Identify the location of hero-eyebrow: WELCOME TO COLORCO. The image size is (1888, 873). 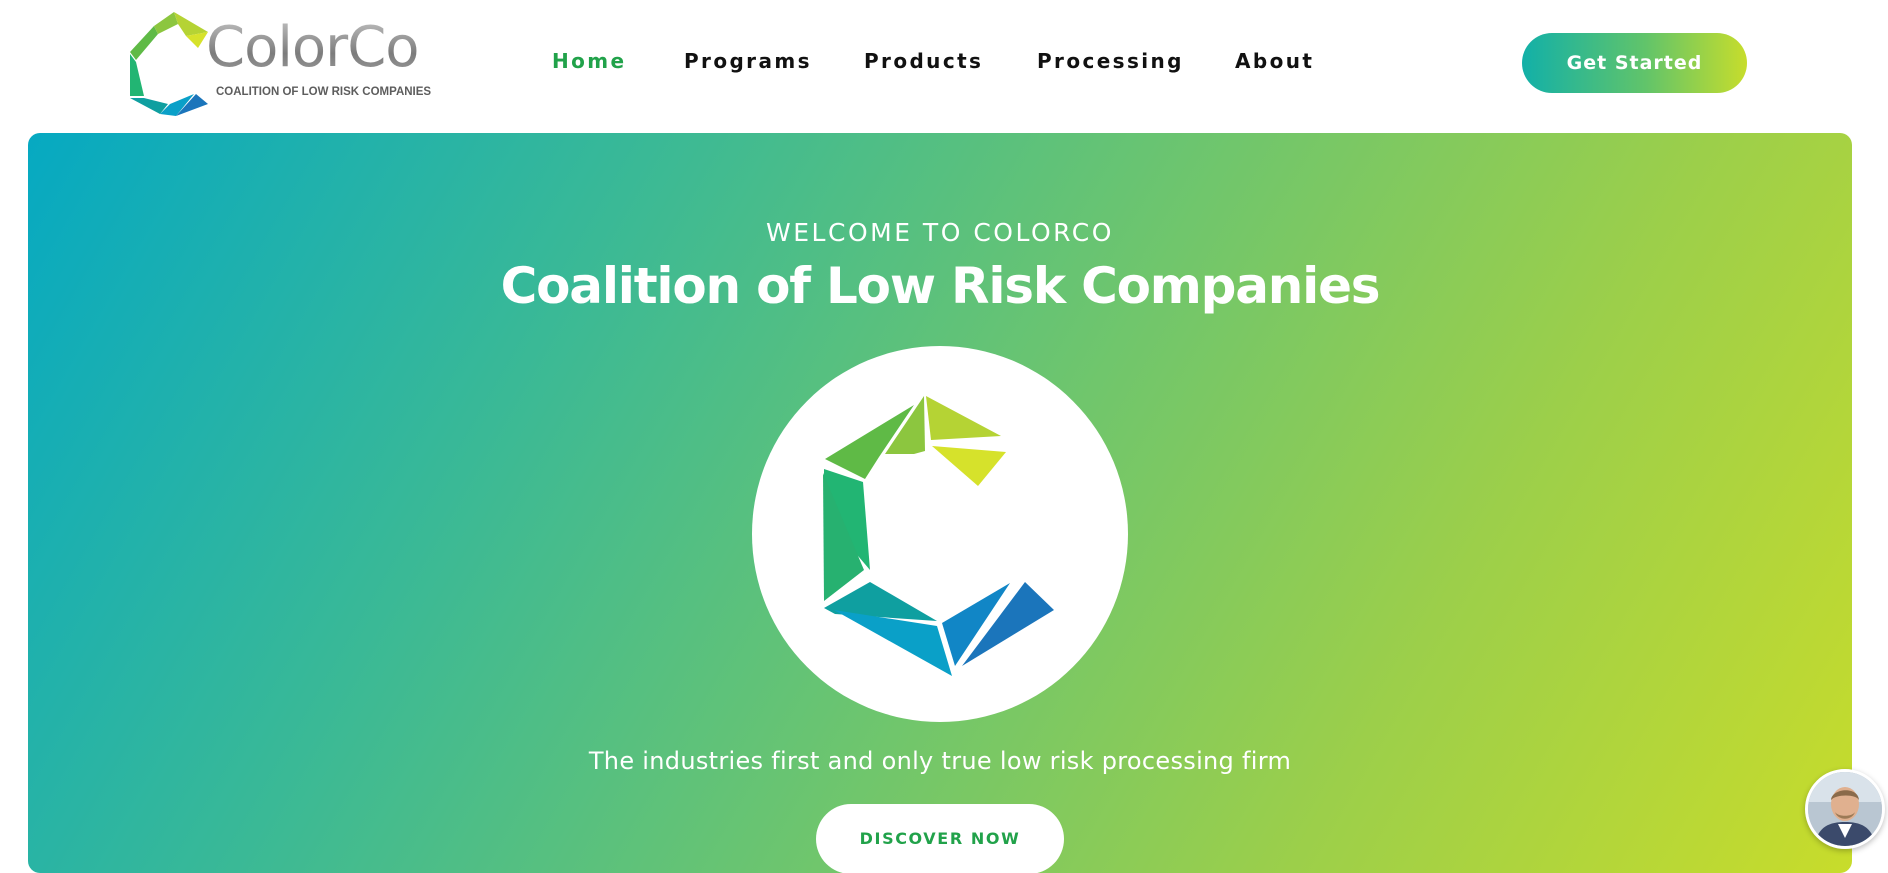
(940, 232).